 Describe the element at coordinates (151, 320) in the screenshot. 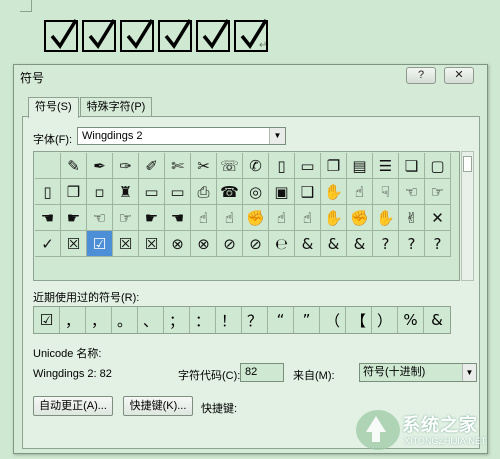

I see `recent-symbol-cell: 、` at that location.